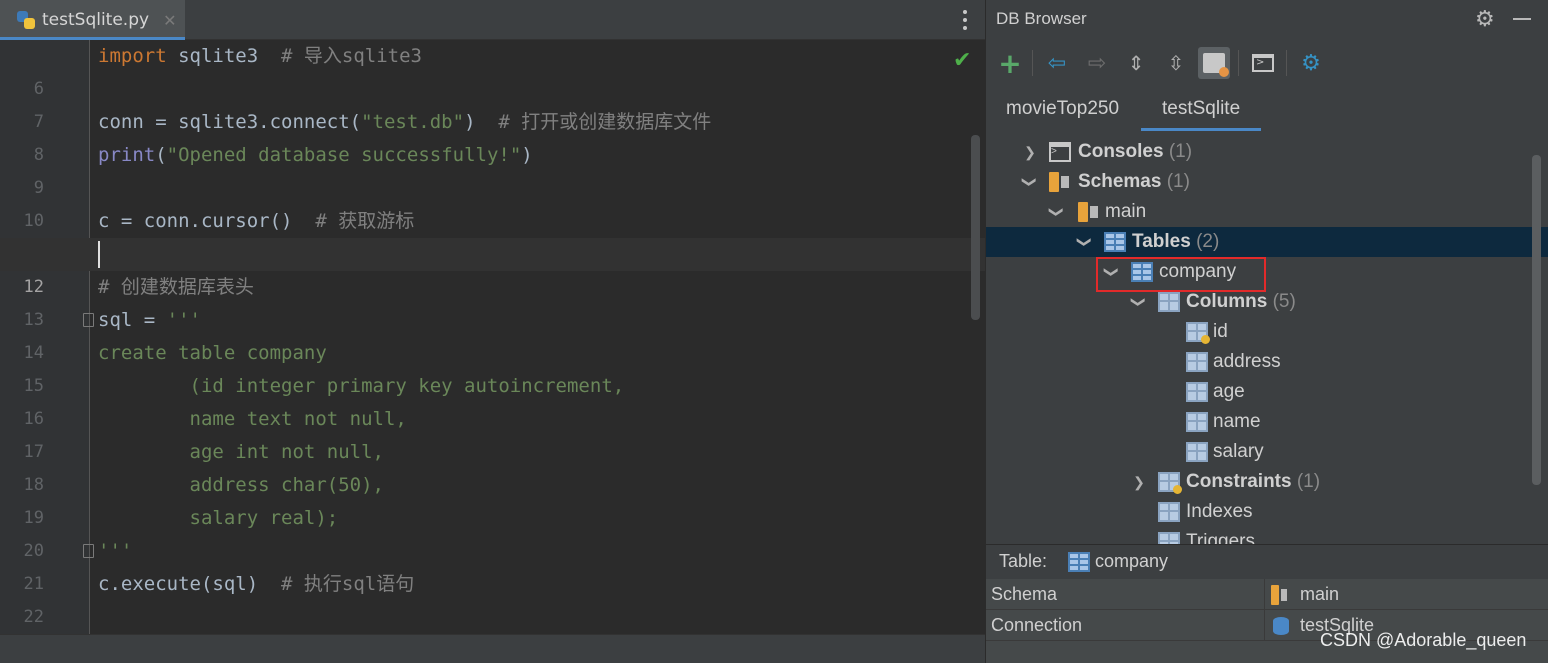  Describe the element at coordinates (115, 551) in the screenshot. I see `code-string: '''` at that location.